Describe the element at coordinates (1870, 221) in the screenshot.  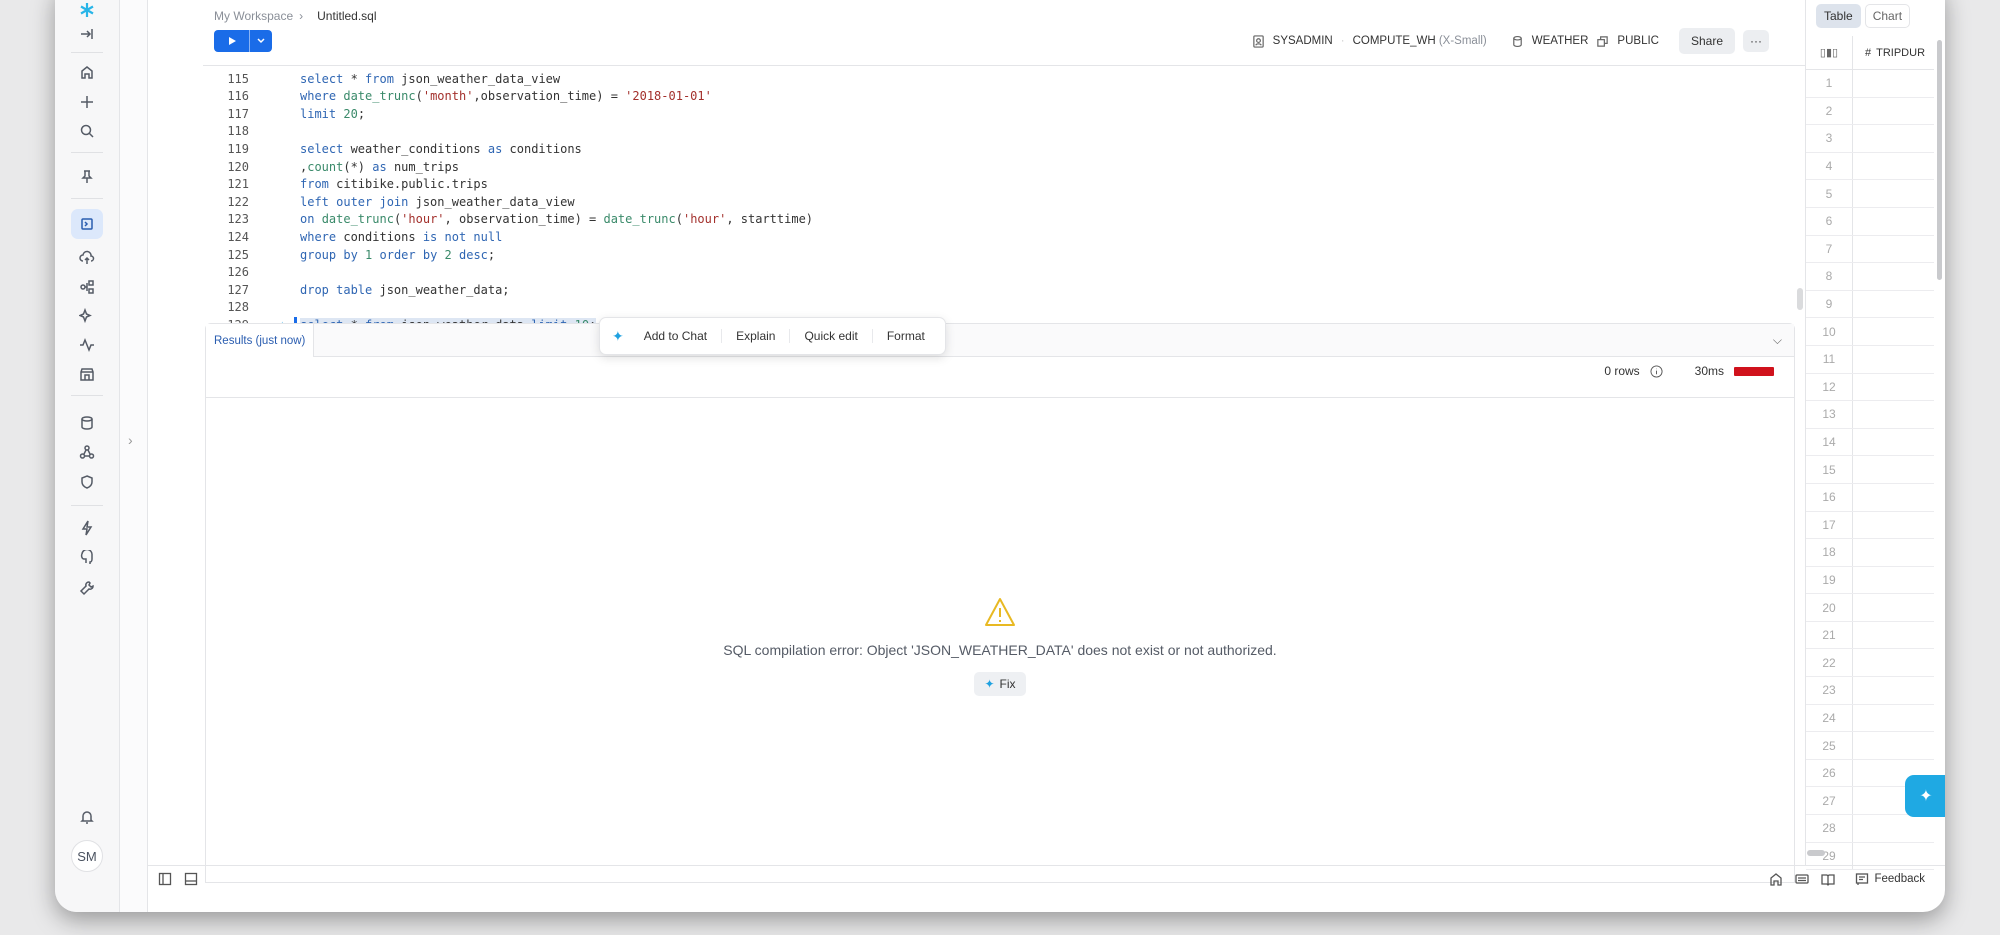
I see `table-row: 6` at that location.